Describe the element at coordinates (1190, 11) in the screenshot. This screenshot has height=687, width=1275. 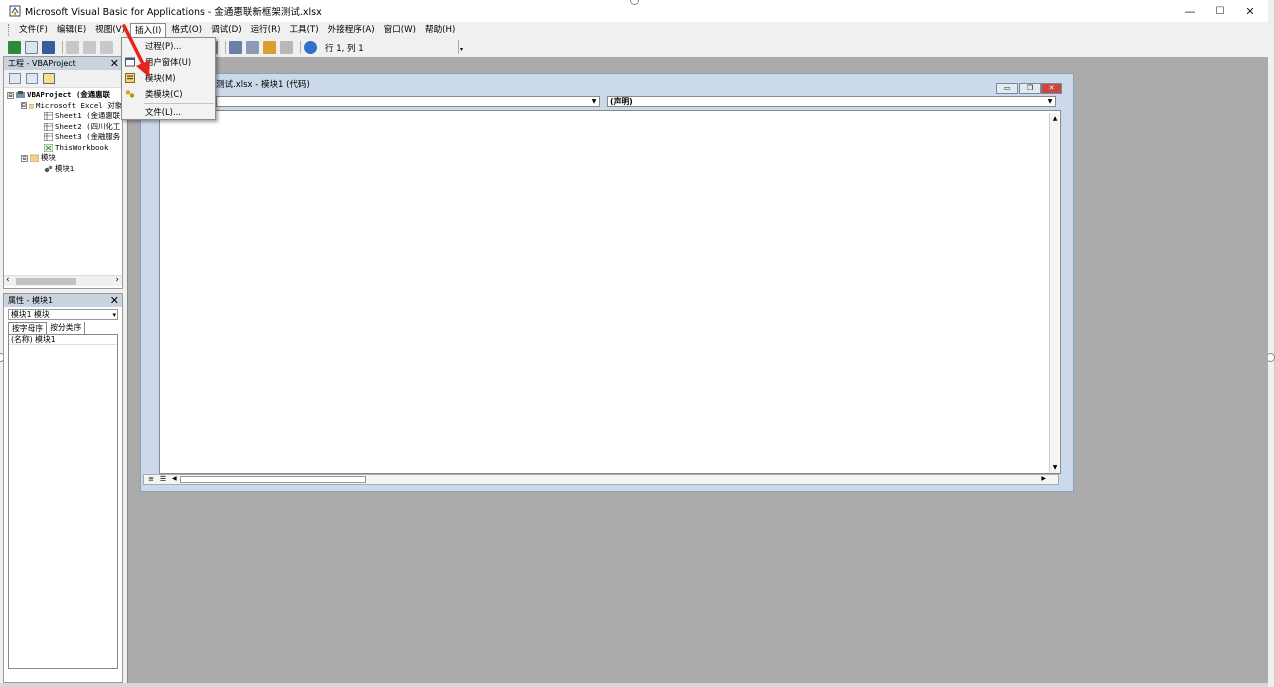
I see `minimize-button: —` at that location.